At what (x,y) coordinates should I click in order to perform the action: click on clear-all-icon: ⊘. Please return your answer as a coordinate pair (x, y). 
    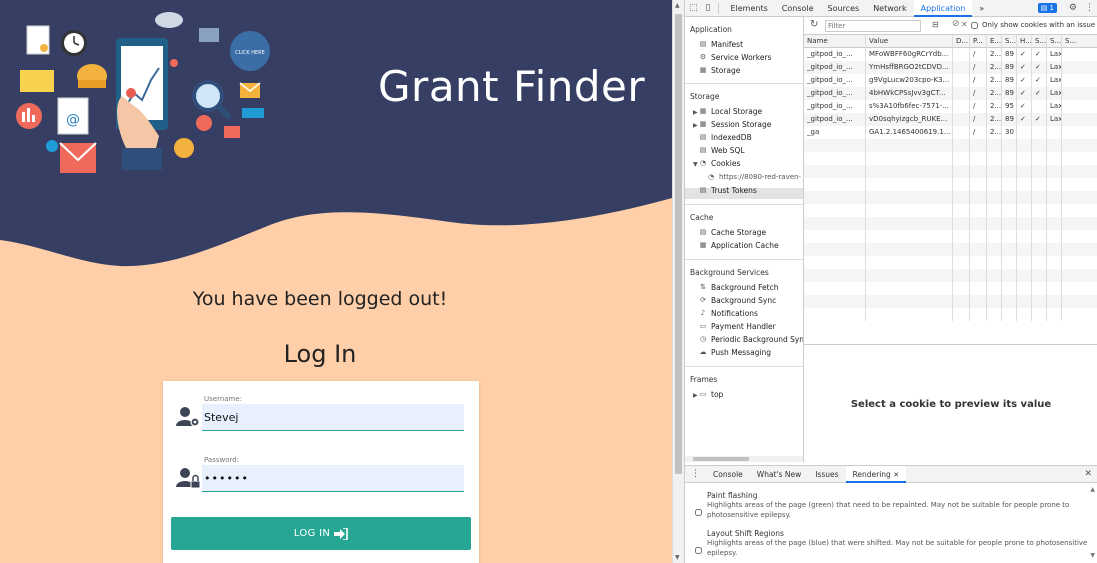
    Looking at the image, I should click on (956, 24).